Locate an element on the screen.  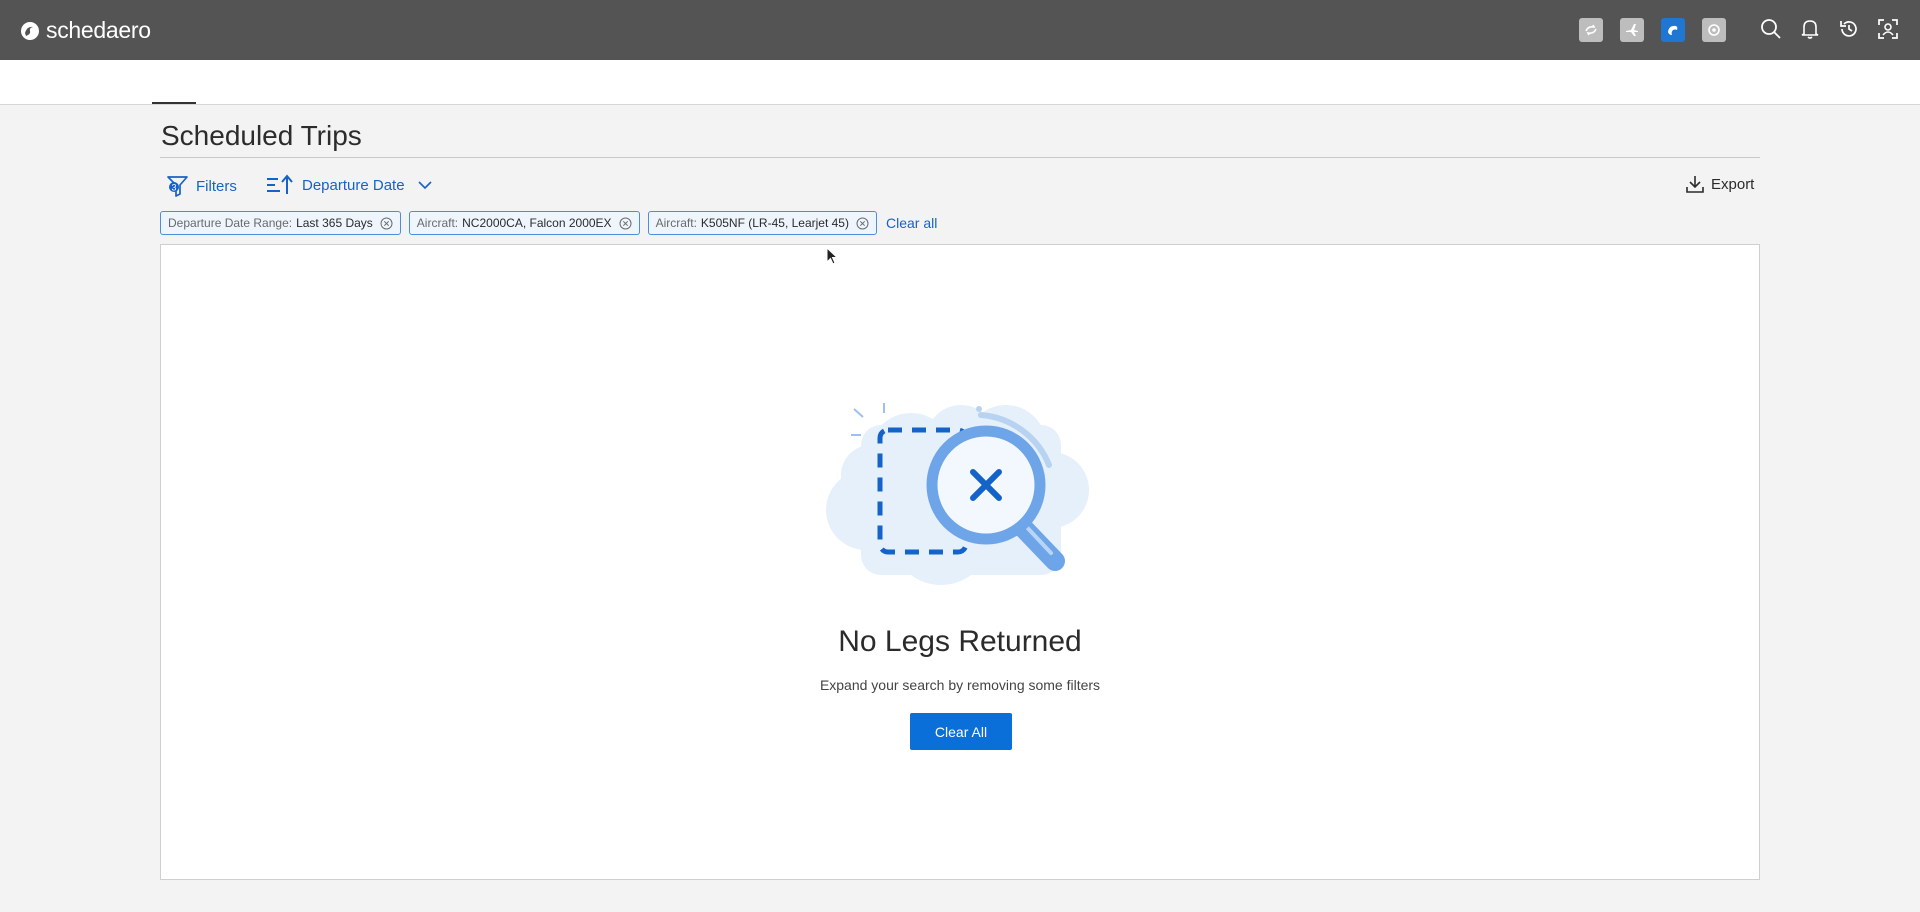
logo: schedaero is located at coordinates (85, 30).